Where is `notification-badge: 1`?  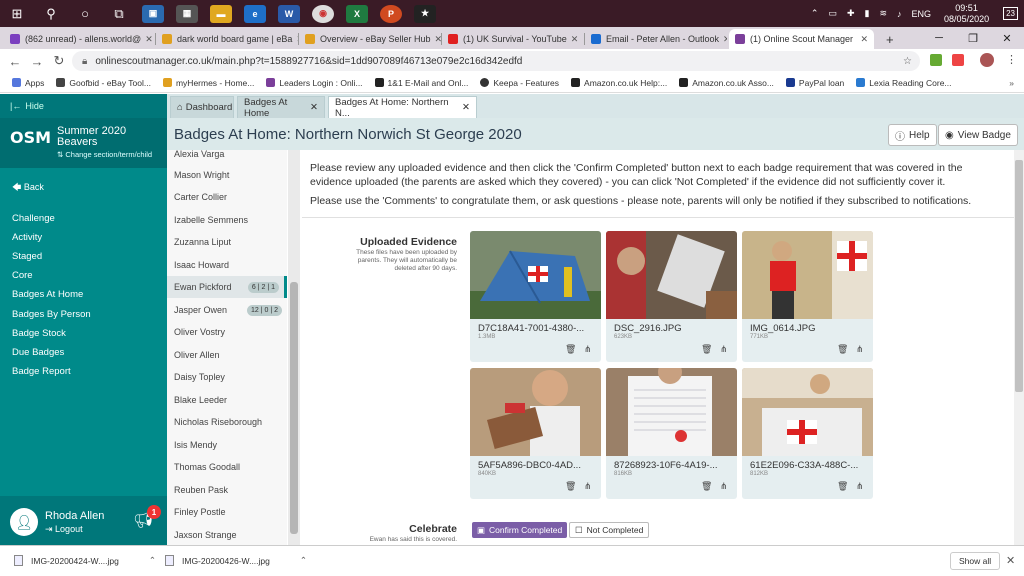
notification-badge: 1 is located at coordinates (154, 512).